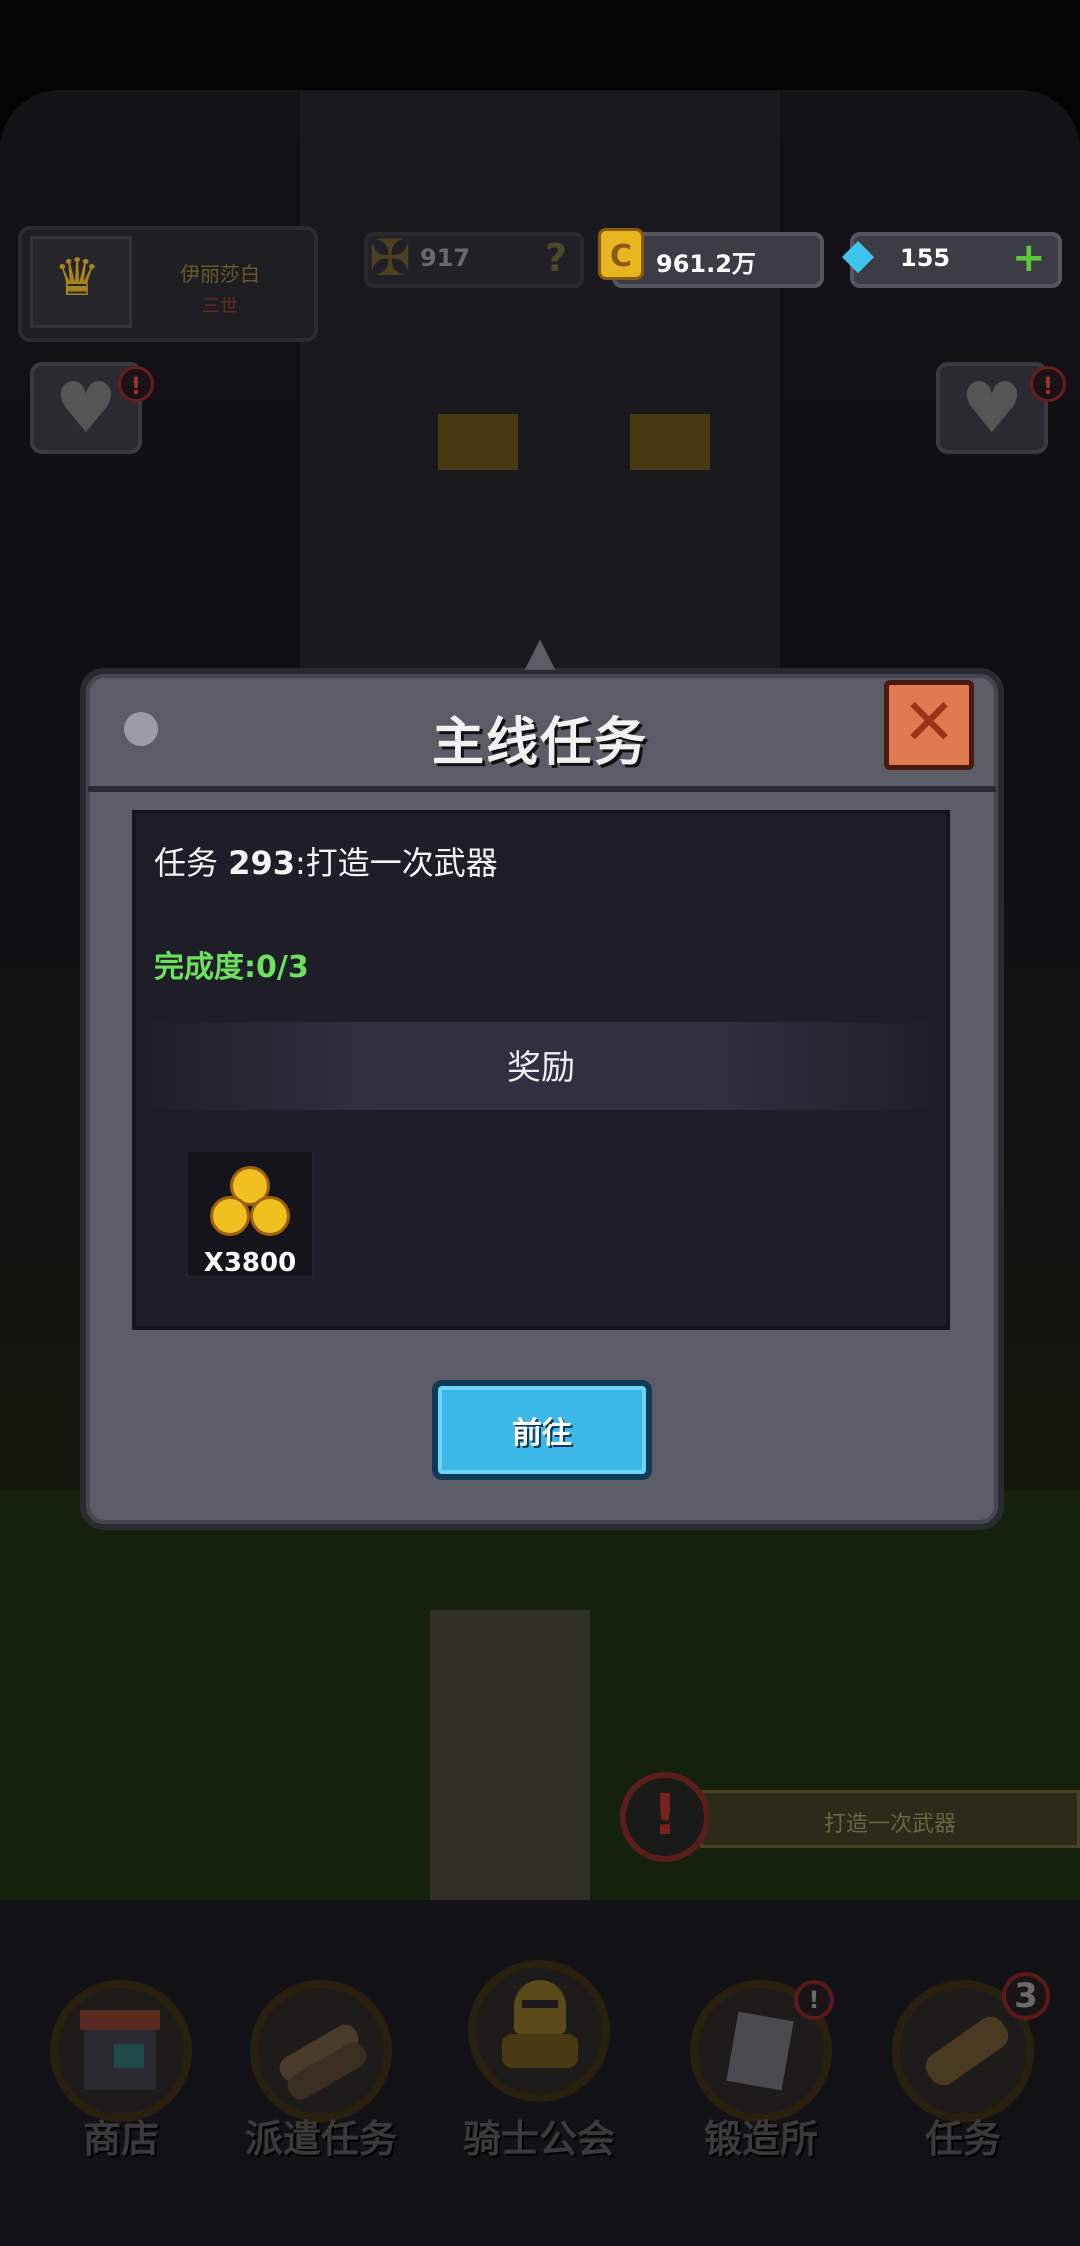  I want to click on quest-desc: :打造一次武器, so click(396, 863).